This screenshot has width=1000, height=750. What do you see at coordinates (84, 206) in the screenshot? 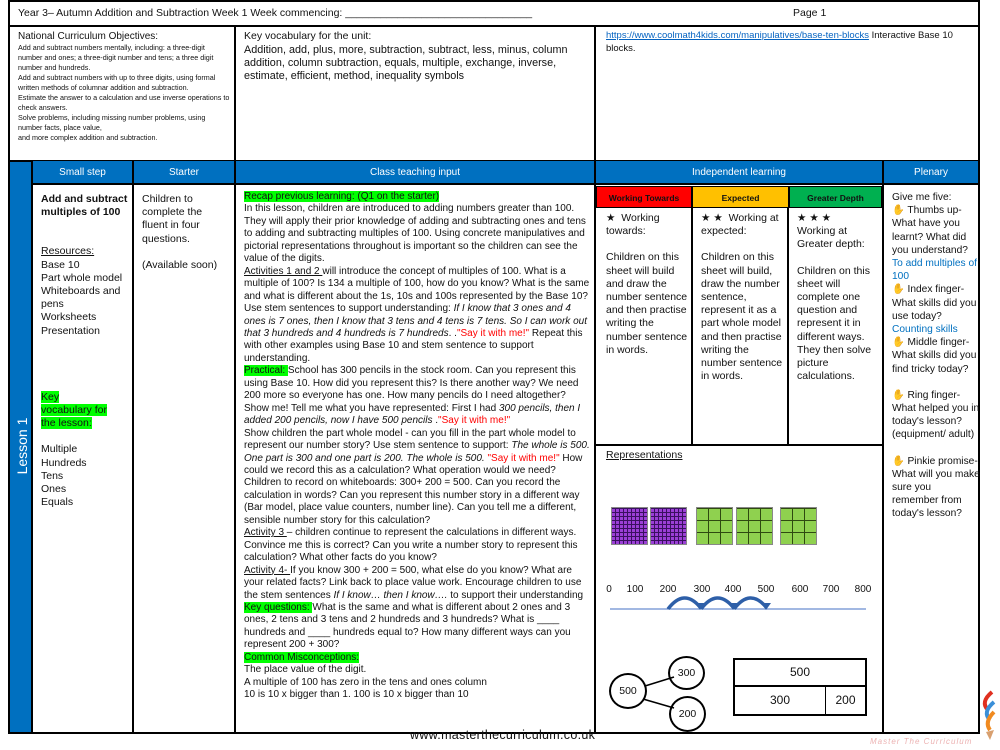
I see `small-step-title: Add and subtract multiples of 100` at bounding box center [84, 206].